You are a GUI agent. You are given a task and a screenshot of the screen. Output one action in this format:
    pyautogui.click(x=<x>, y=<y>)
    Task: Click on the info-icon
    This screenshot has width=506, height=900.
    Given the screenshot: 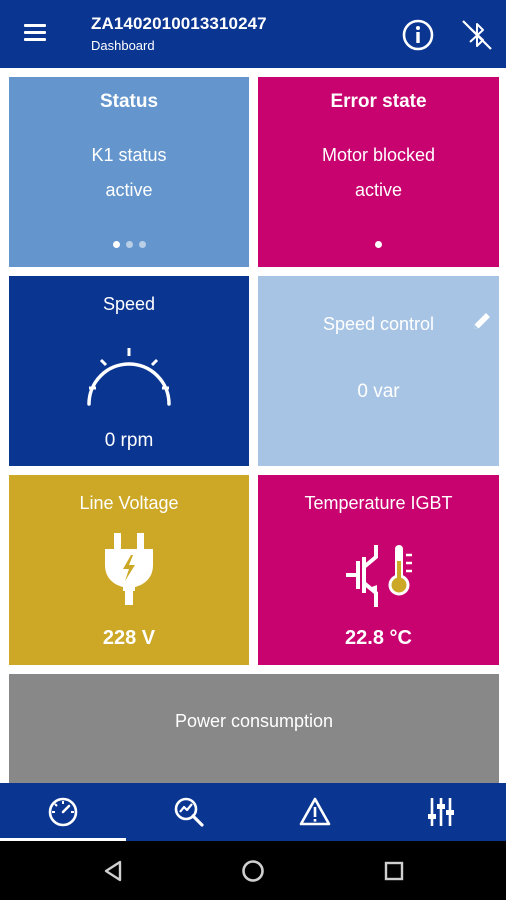 What is the action you would take?
    pyautogui.click(x=418, y=35)
    